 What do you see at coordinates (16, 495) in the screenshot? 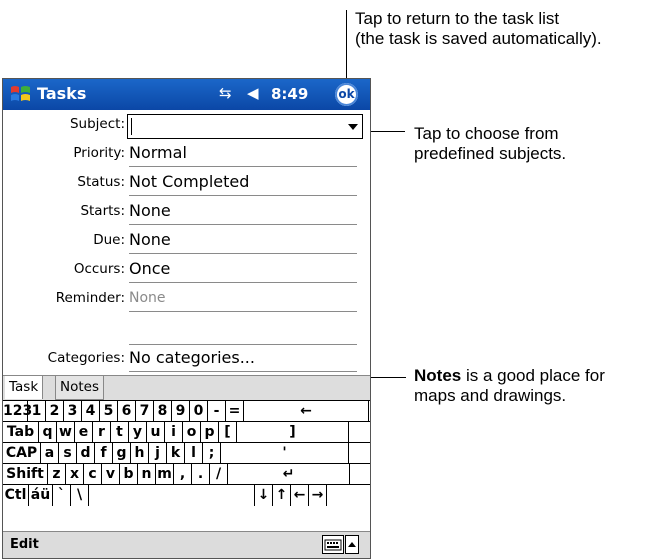
I see `key-row5-0: Ctl` at bounding box center [16, 495].